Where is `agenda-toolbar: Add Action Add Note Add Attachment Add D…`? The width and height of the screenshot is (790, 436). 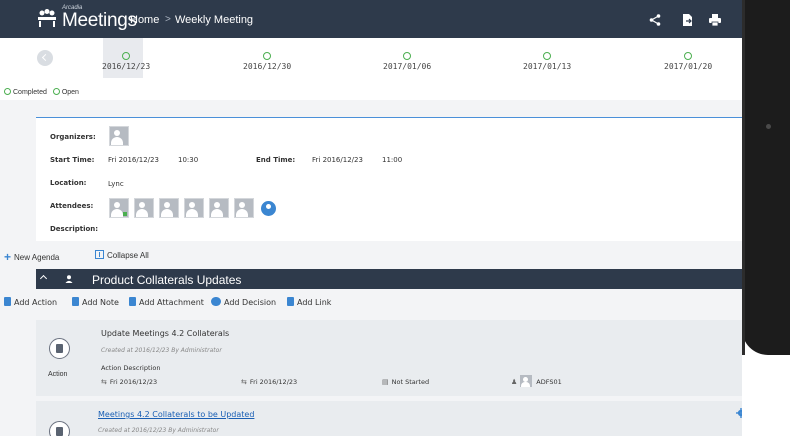 agenda-toolbar: Add Action Add Note Add Attachment Add D… is located at coordinates (373, 304).